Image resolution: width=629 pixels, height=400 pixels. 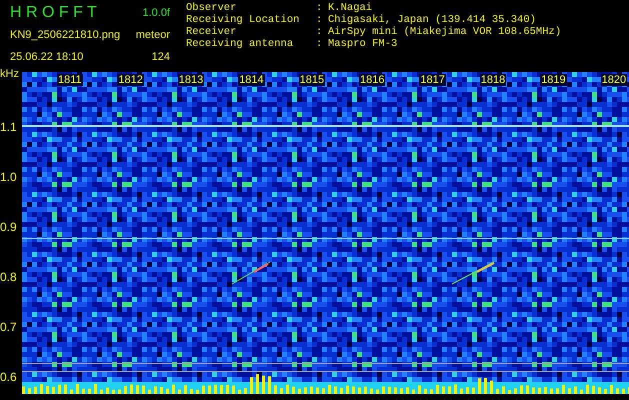 I want to click on frequency-label: 1815, so click(x=312, y=80).